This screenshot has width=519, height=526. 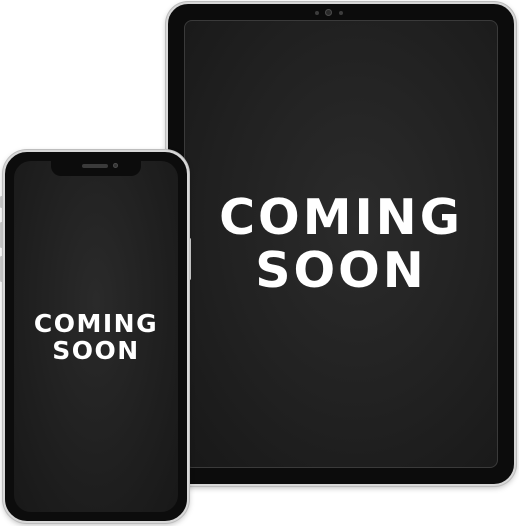 I want to click on phone-notch, so click(x=96, y=168).